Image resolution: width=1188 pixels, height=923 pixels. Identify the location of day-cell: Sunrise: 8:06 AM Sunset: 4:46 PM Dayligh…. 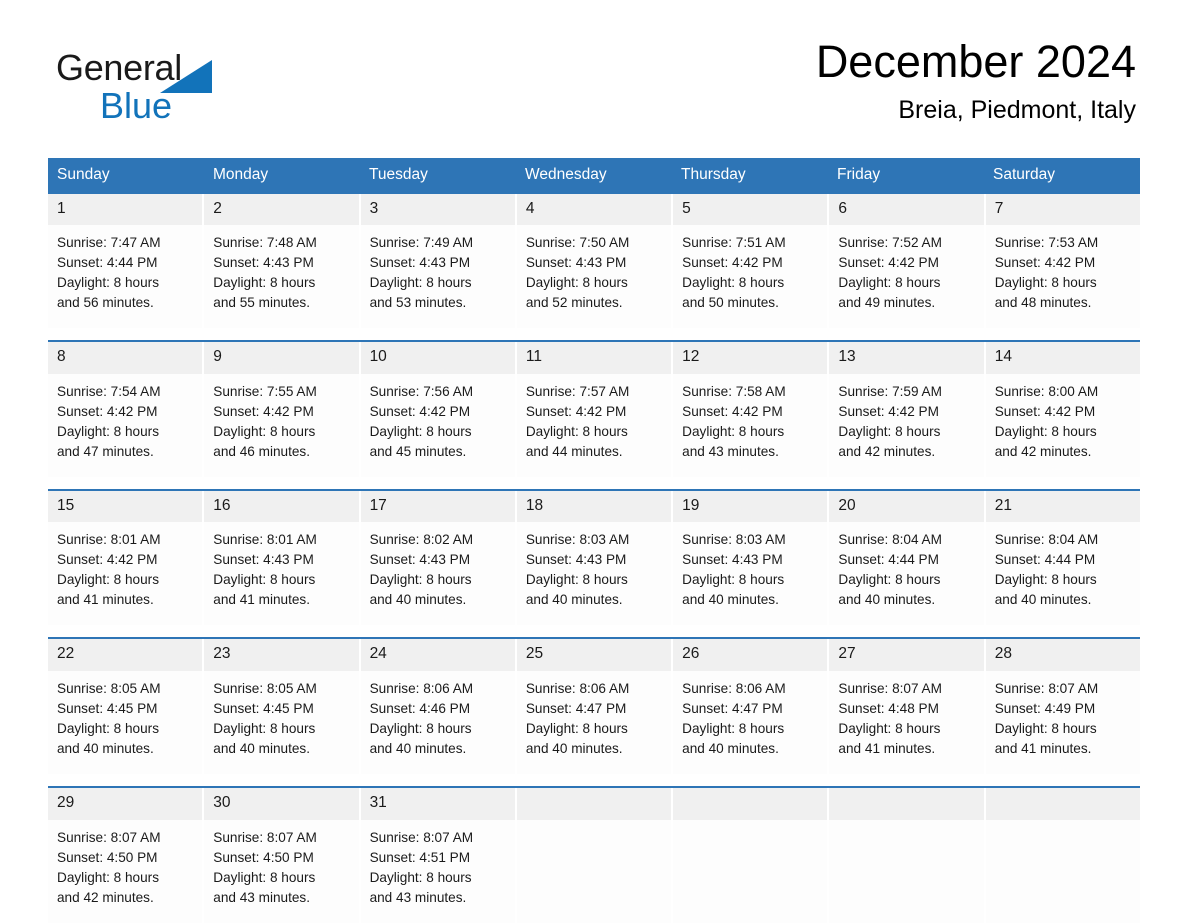
(437, 722).